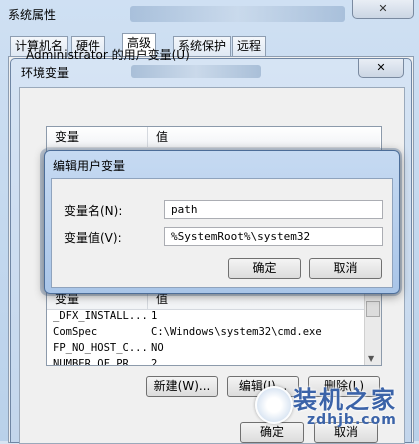  I want to click on site-watermark: 装机之家 zdhjb.com, so click(335, 408).